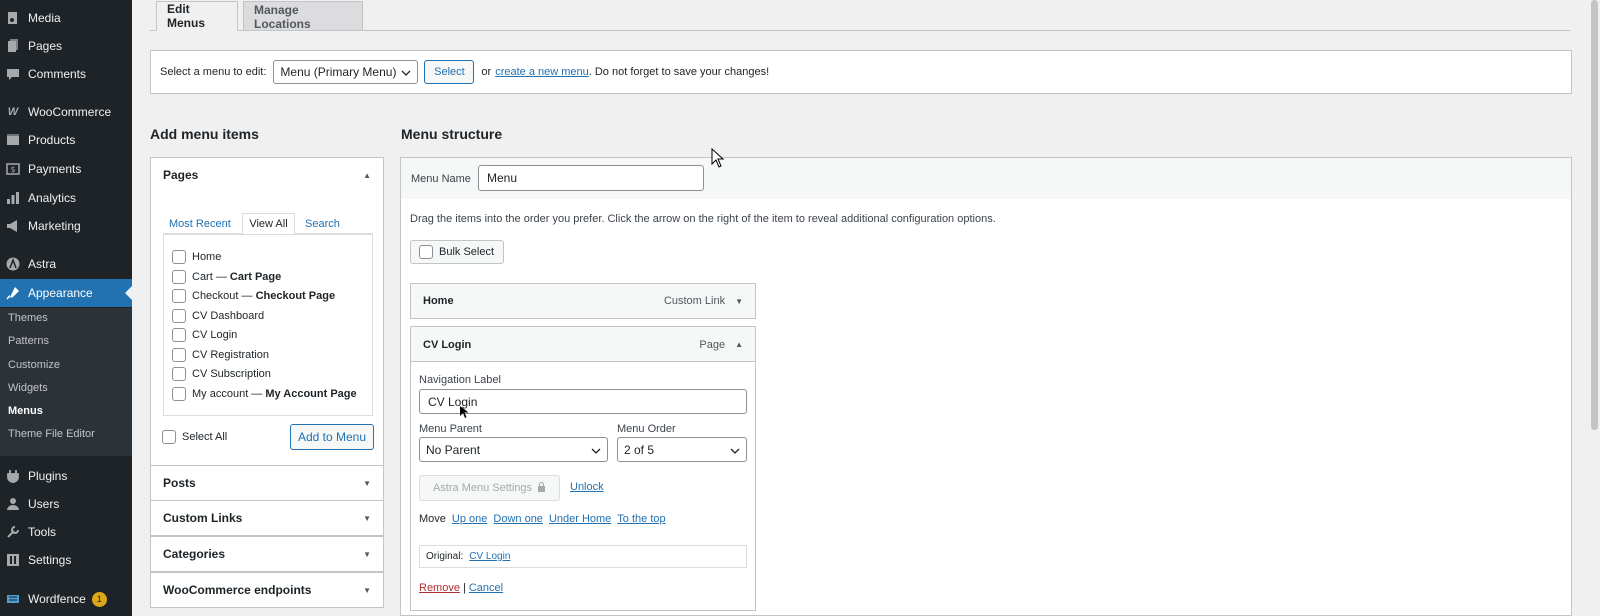  What do you see at coordinates (267, 175) in the screenshot?
I see `pages-section-header: Pages ▲` at bounding box center [267, 175].